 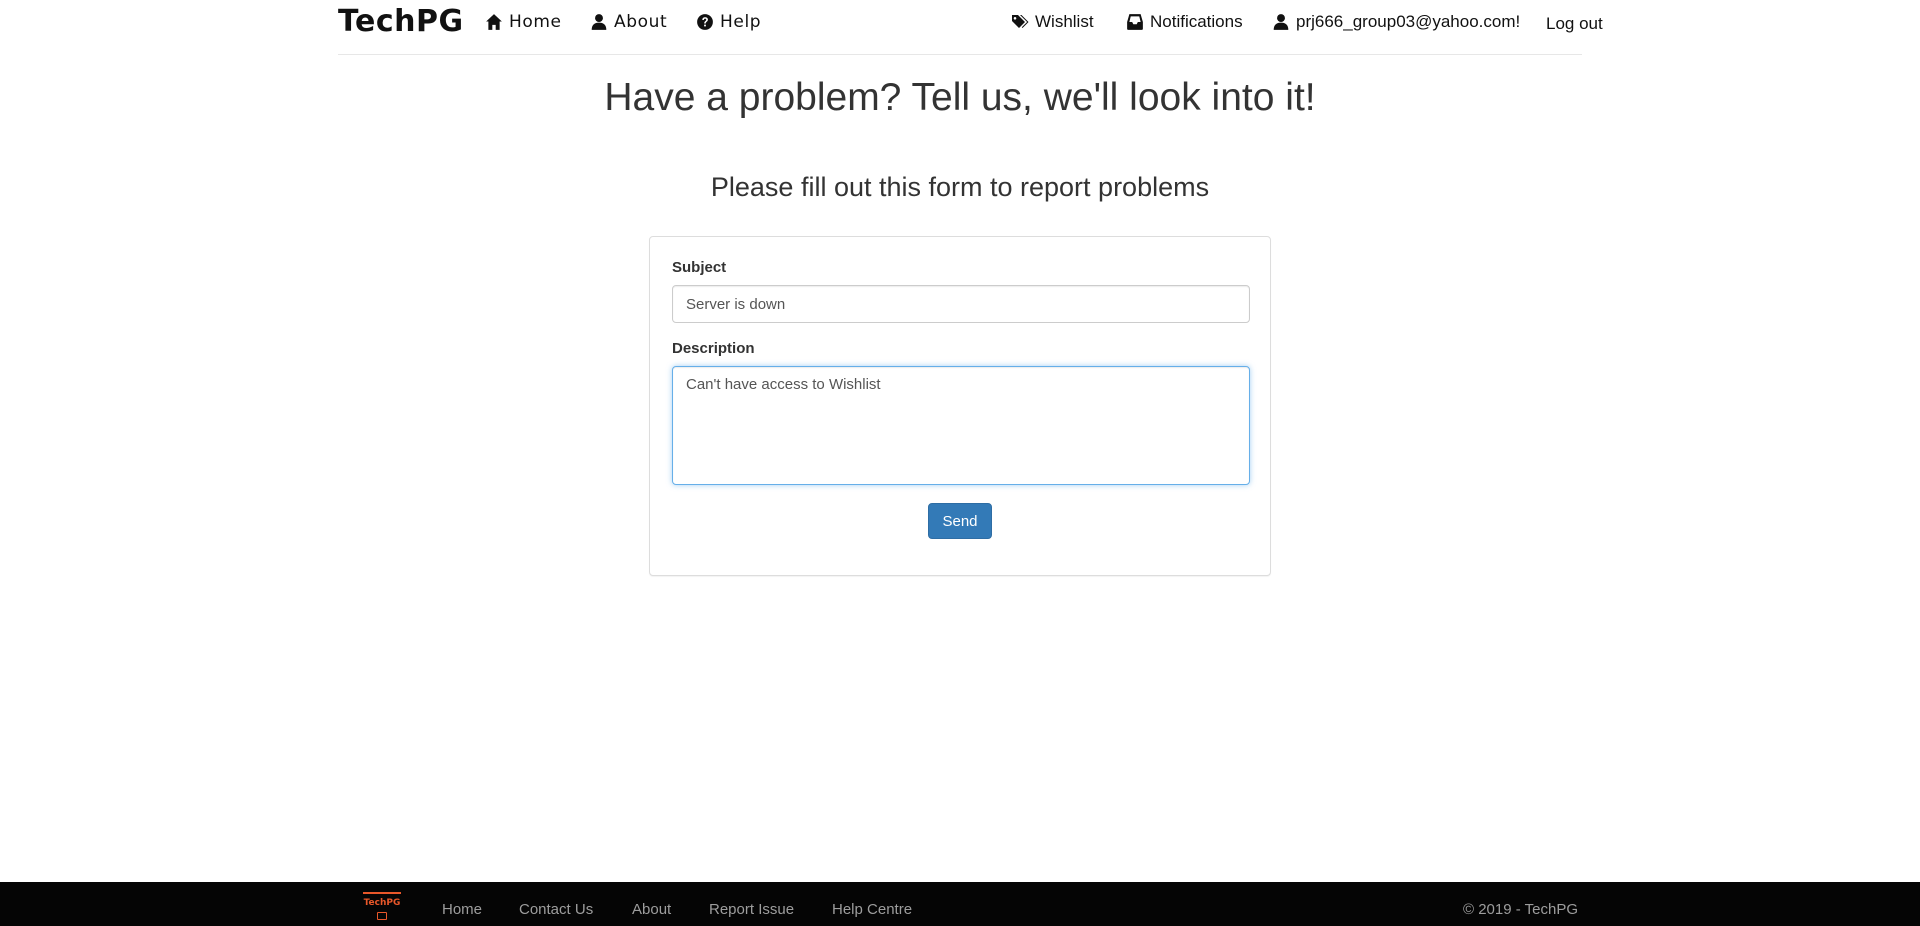 What do you see at coordinates (651, 909) in the screenshot?
I see `footer-link-about: About` at bounding box center [651, 909].